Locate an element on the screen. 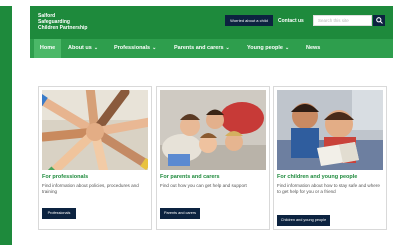  family-lying-on-floor-photo is located at coordinates (213, 130).